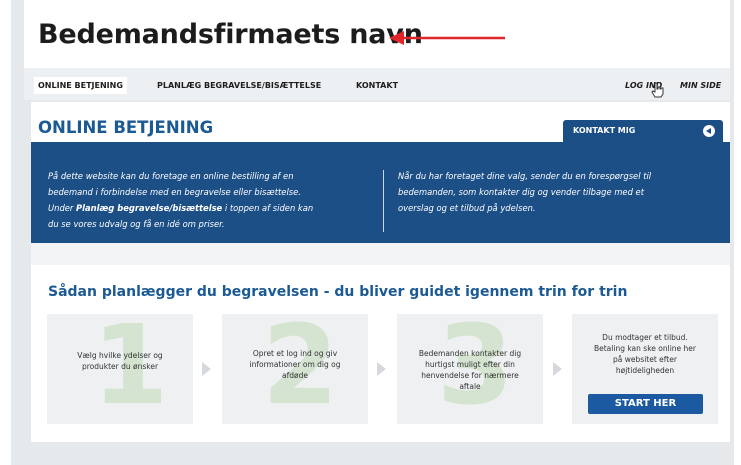 The width and height of the screenshot is (741, 465). Describe the element at coordinates (447, 38) in the screenshot. I see `red-arrow-icon` at that location.